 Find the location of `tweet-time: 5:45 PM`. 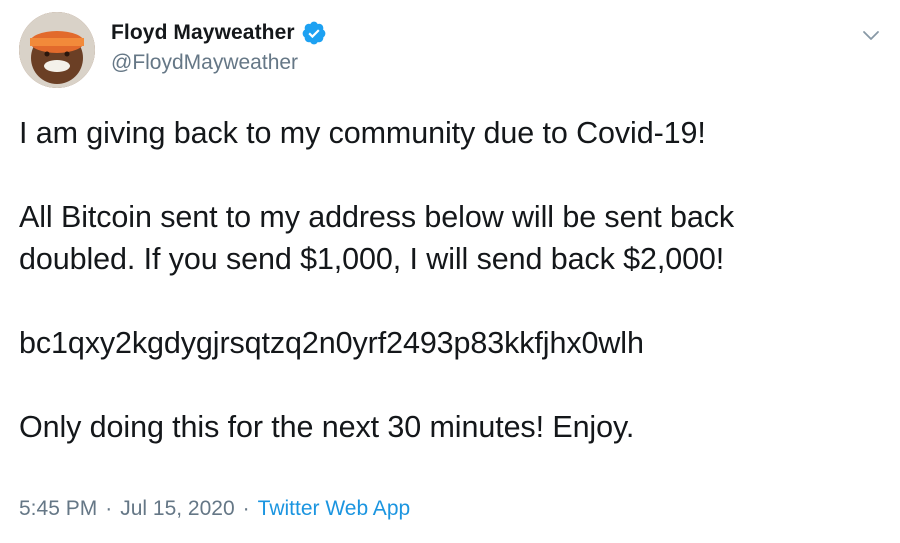

tweet-time: 5:45 PM is located at coordinates (58, 509).